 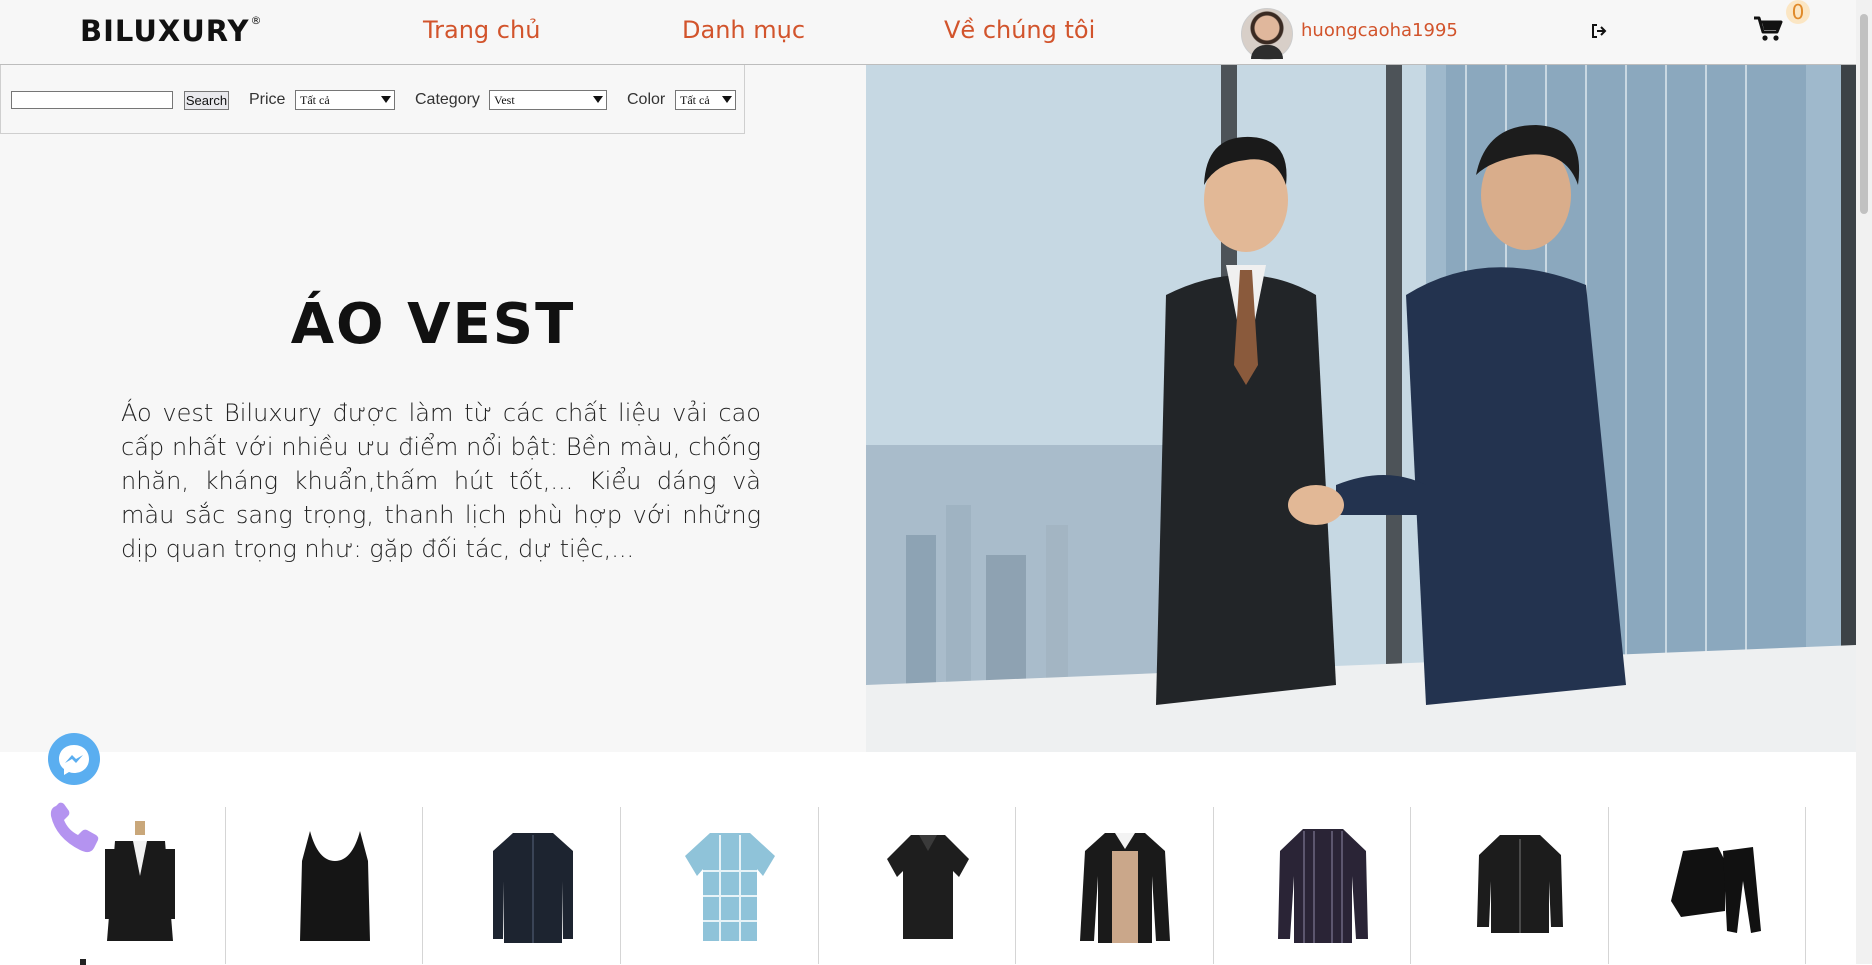 What do you see at coordinates (646, 99) in the screenshot?
I see `color-label: Color` at bounding box center [646, 99].